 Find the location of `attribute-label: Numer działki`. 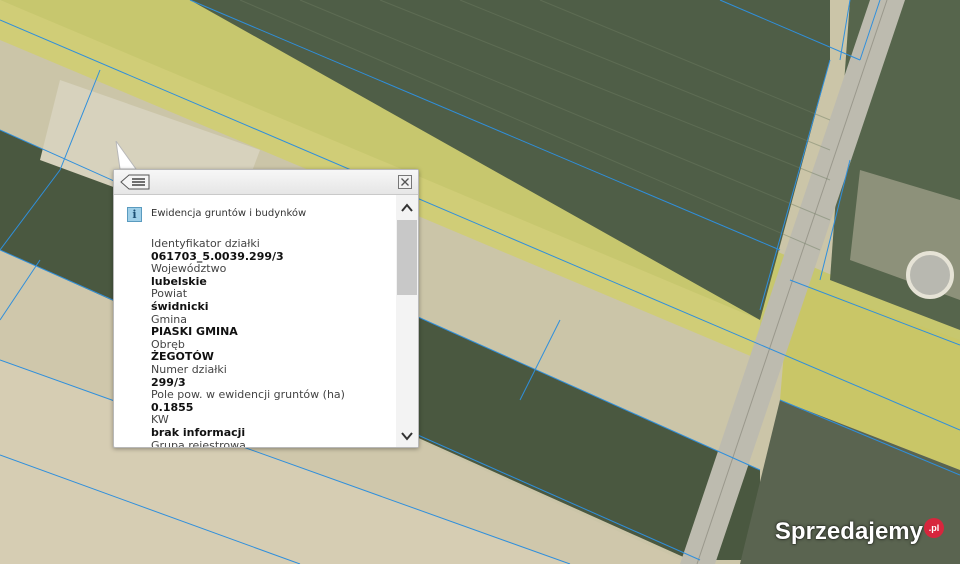

attribute-label: Numer działki is located at coordinates (189, 369).